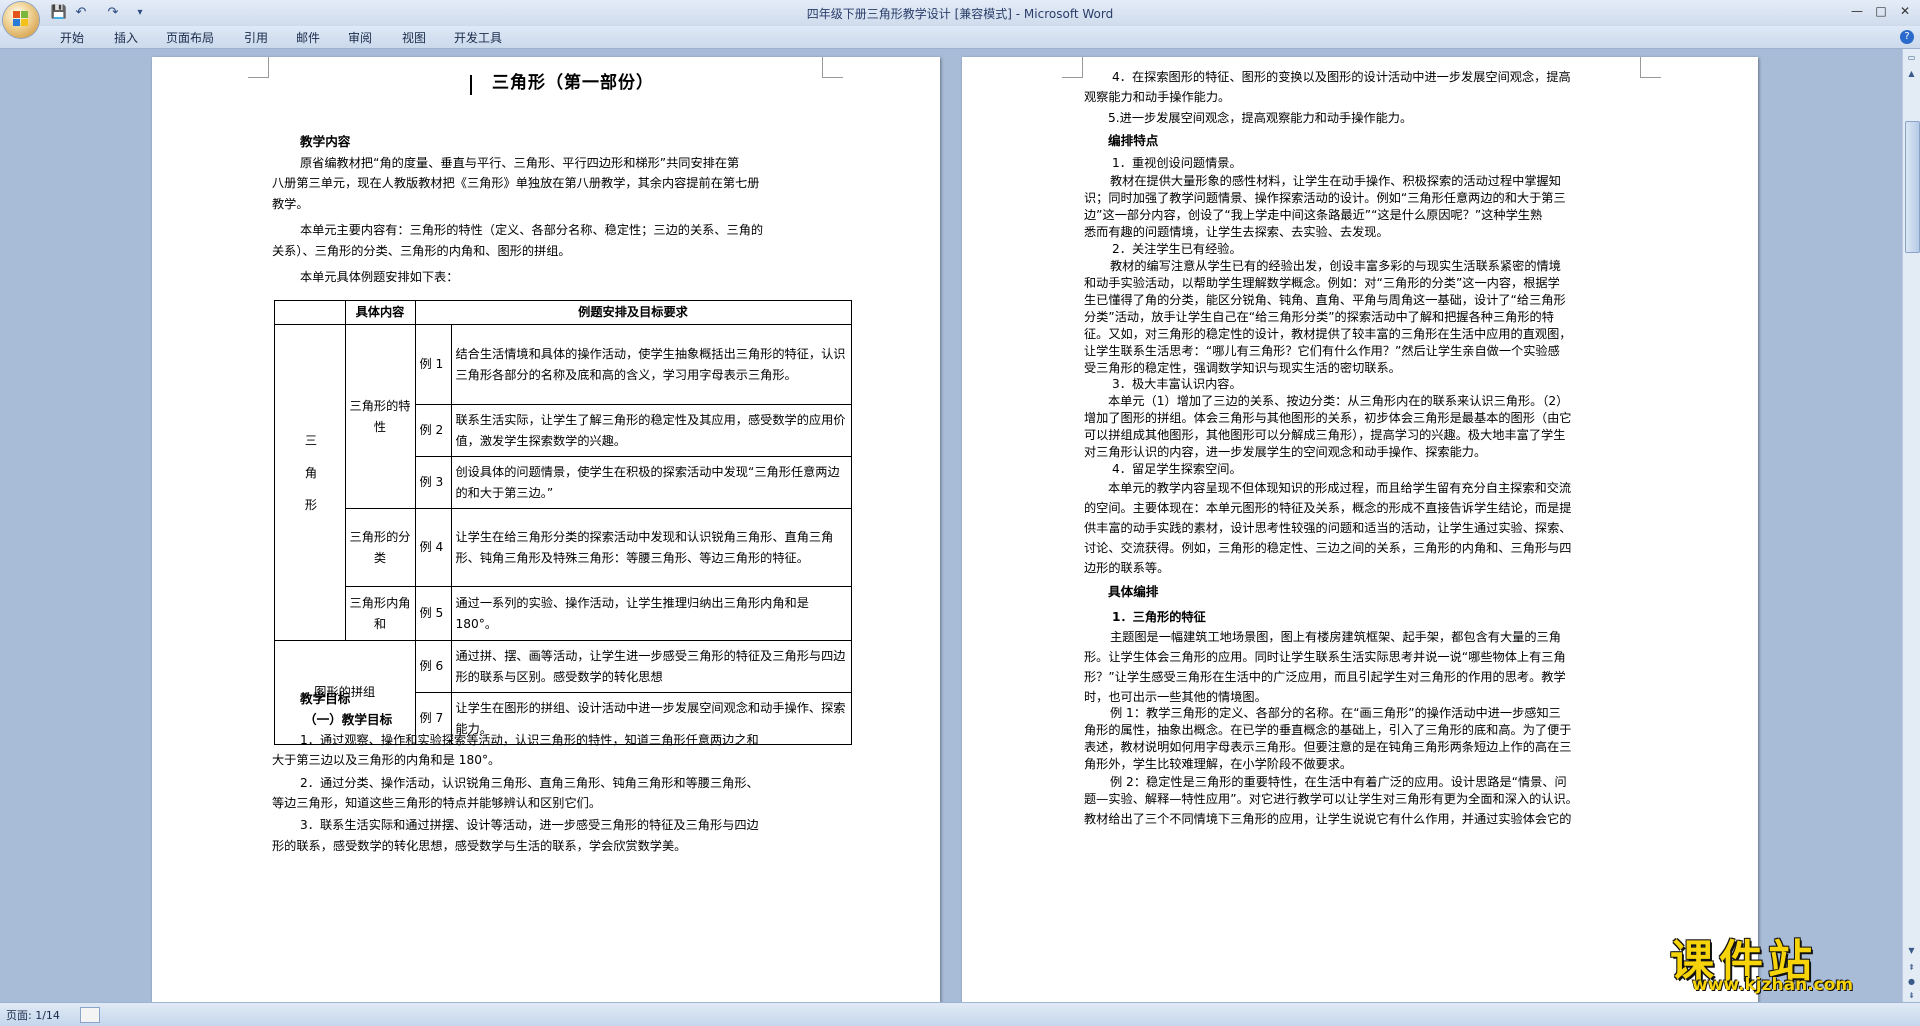 The image size is (1920, 1026). Describe the element at coordinates (348, 719) in the screenshot. I see `sub-heading: （一）教学目标` at that location.